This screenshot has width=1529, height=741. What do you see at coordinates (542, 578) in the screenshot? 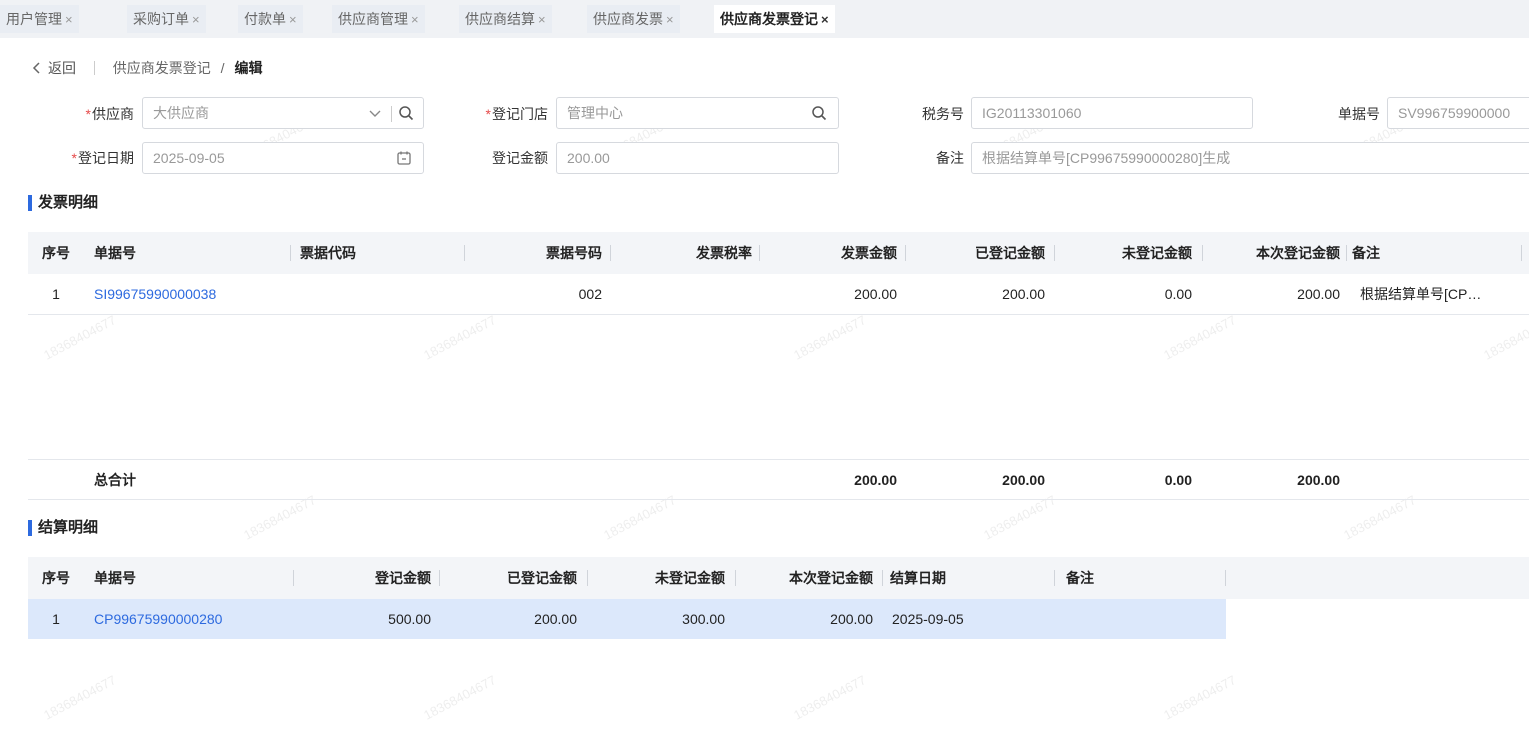
I see `col-registered: 已登记金额` at bounding box center [542, 578].